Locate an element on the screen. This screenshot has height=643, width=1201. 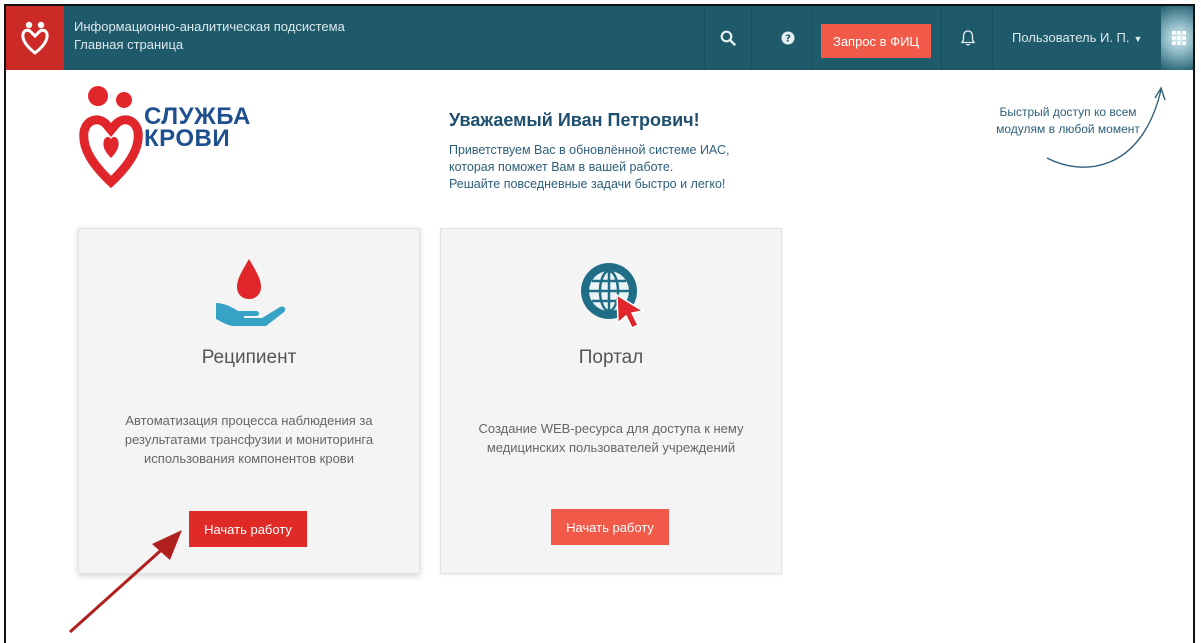
card-desc-line: Создание WEB-ресурса для доступа к нему is located at coordinates (611, 428).